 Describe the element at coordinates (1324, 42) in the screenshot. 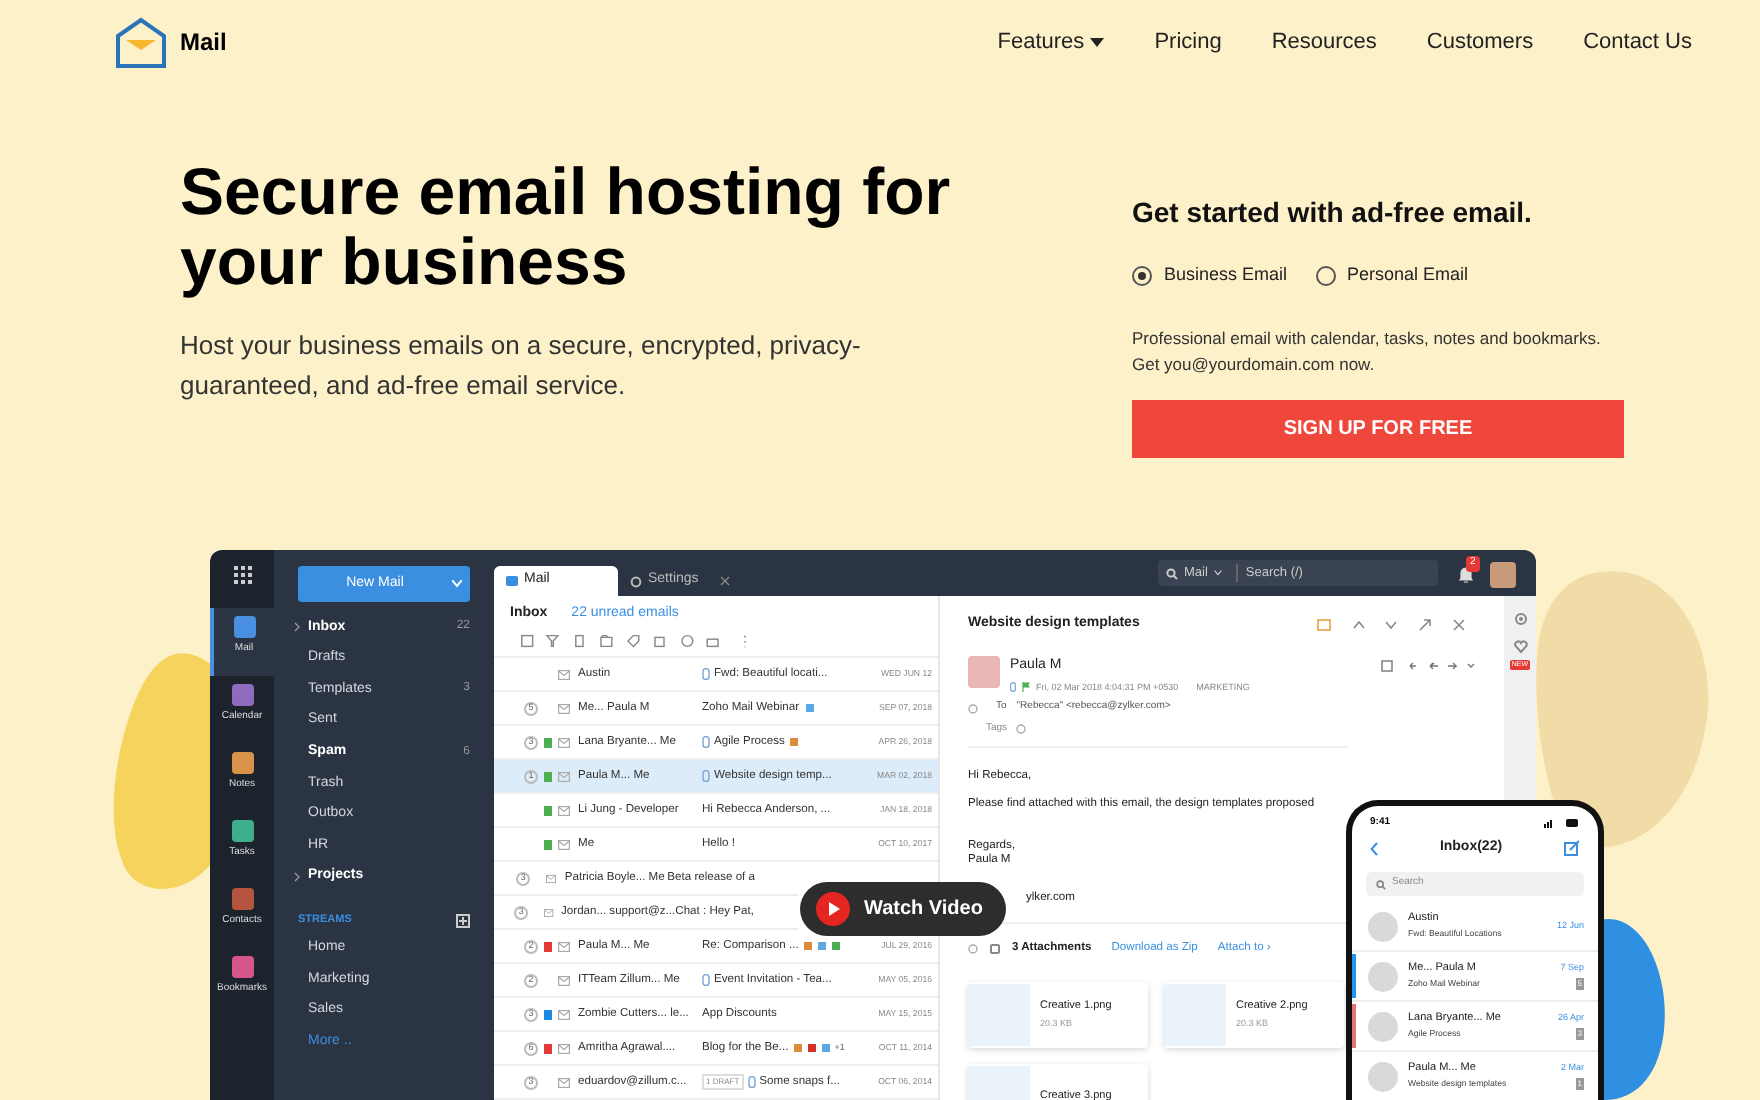

I see `nav-link: Resources` at that location.